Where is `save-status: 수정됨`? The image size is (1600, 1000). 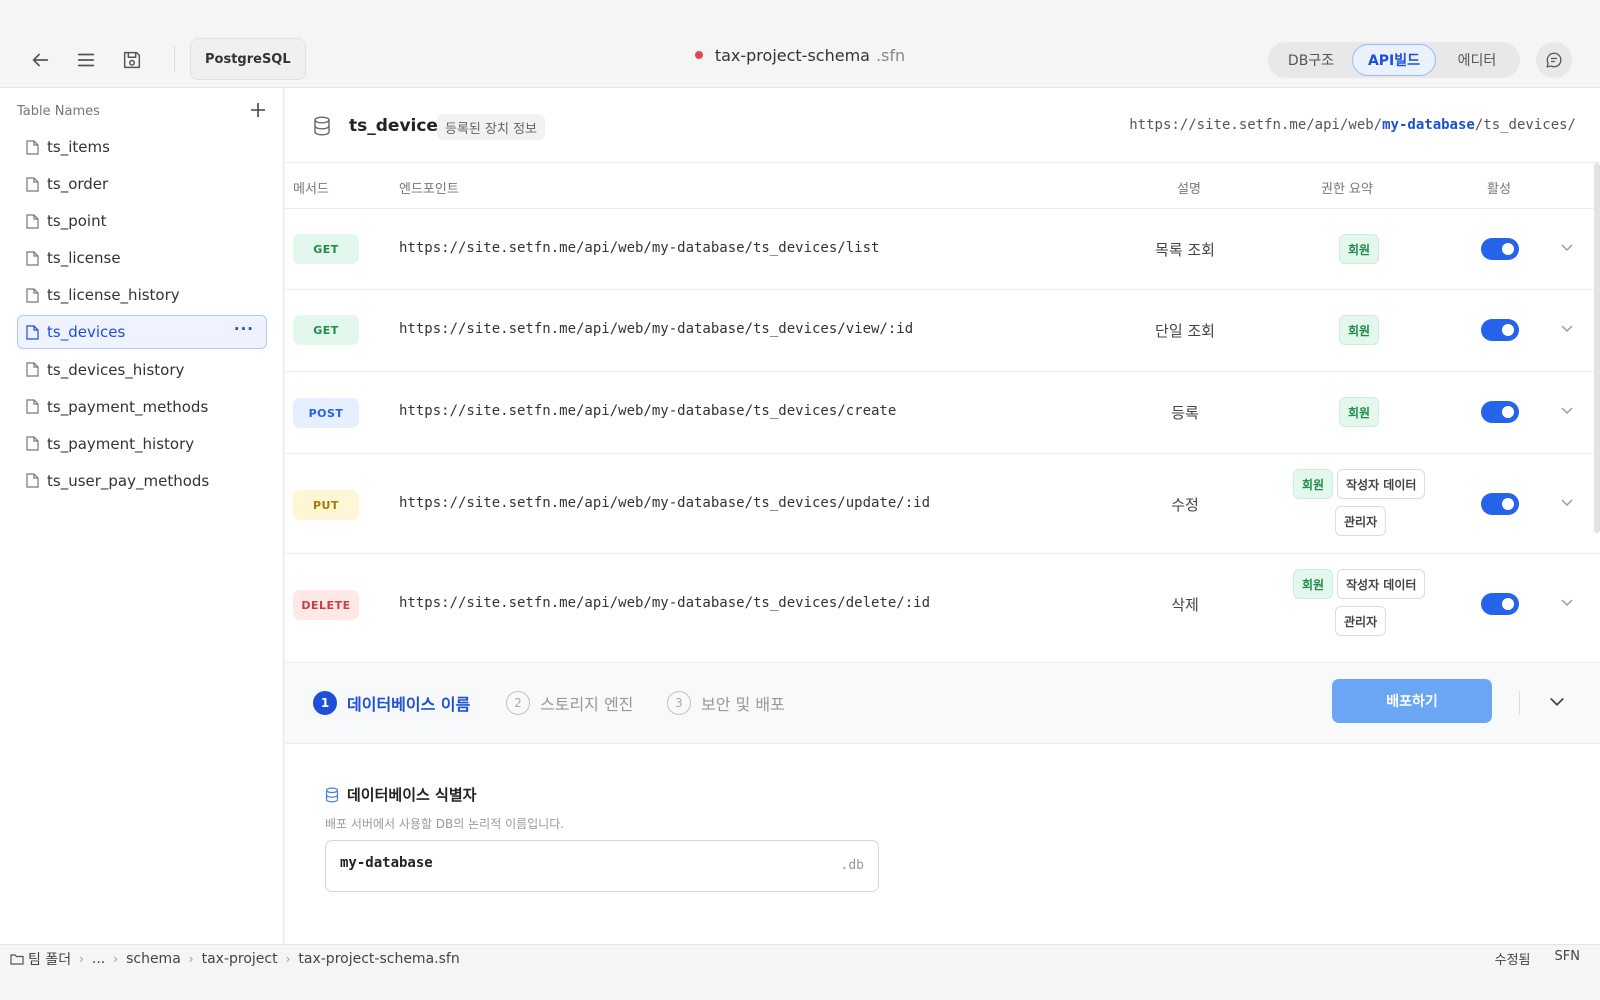 save-status: 수정됨 is located at coordinates (1512, 960).